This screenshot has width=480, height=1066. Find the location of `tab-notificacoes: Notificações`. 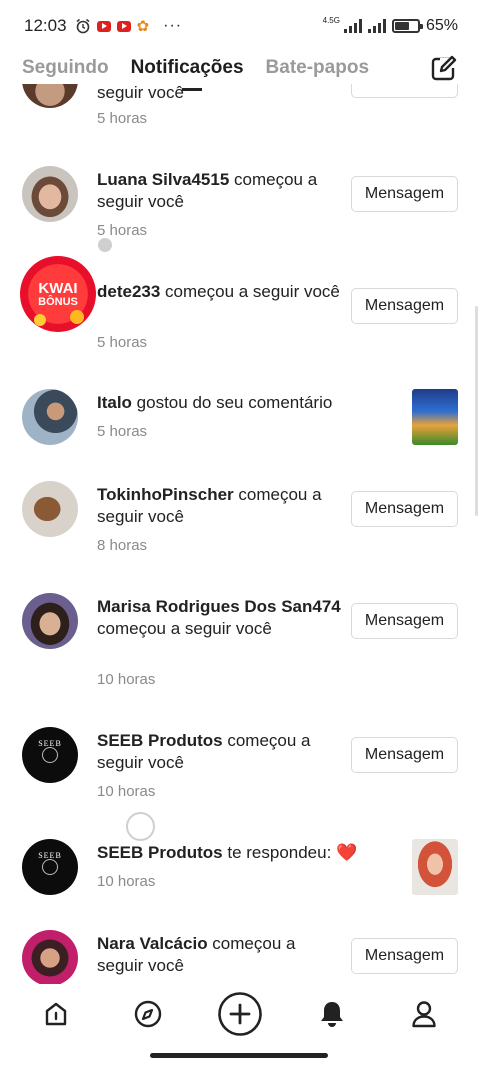

tab-notificacoes: Notificações is located at coordinates (187, 68).